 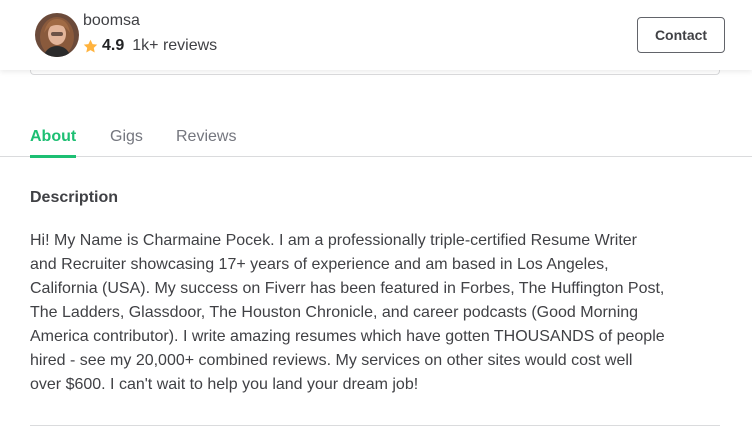 I want to click on contact-button: Contact, so click(x=681, y=35).